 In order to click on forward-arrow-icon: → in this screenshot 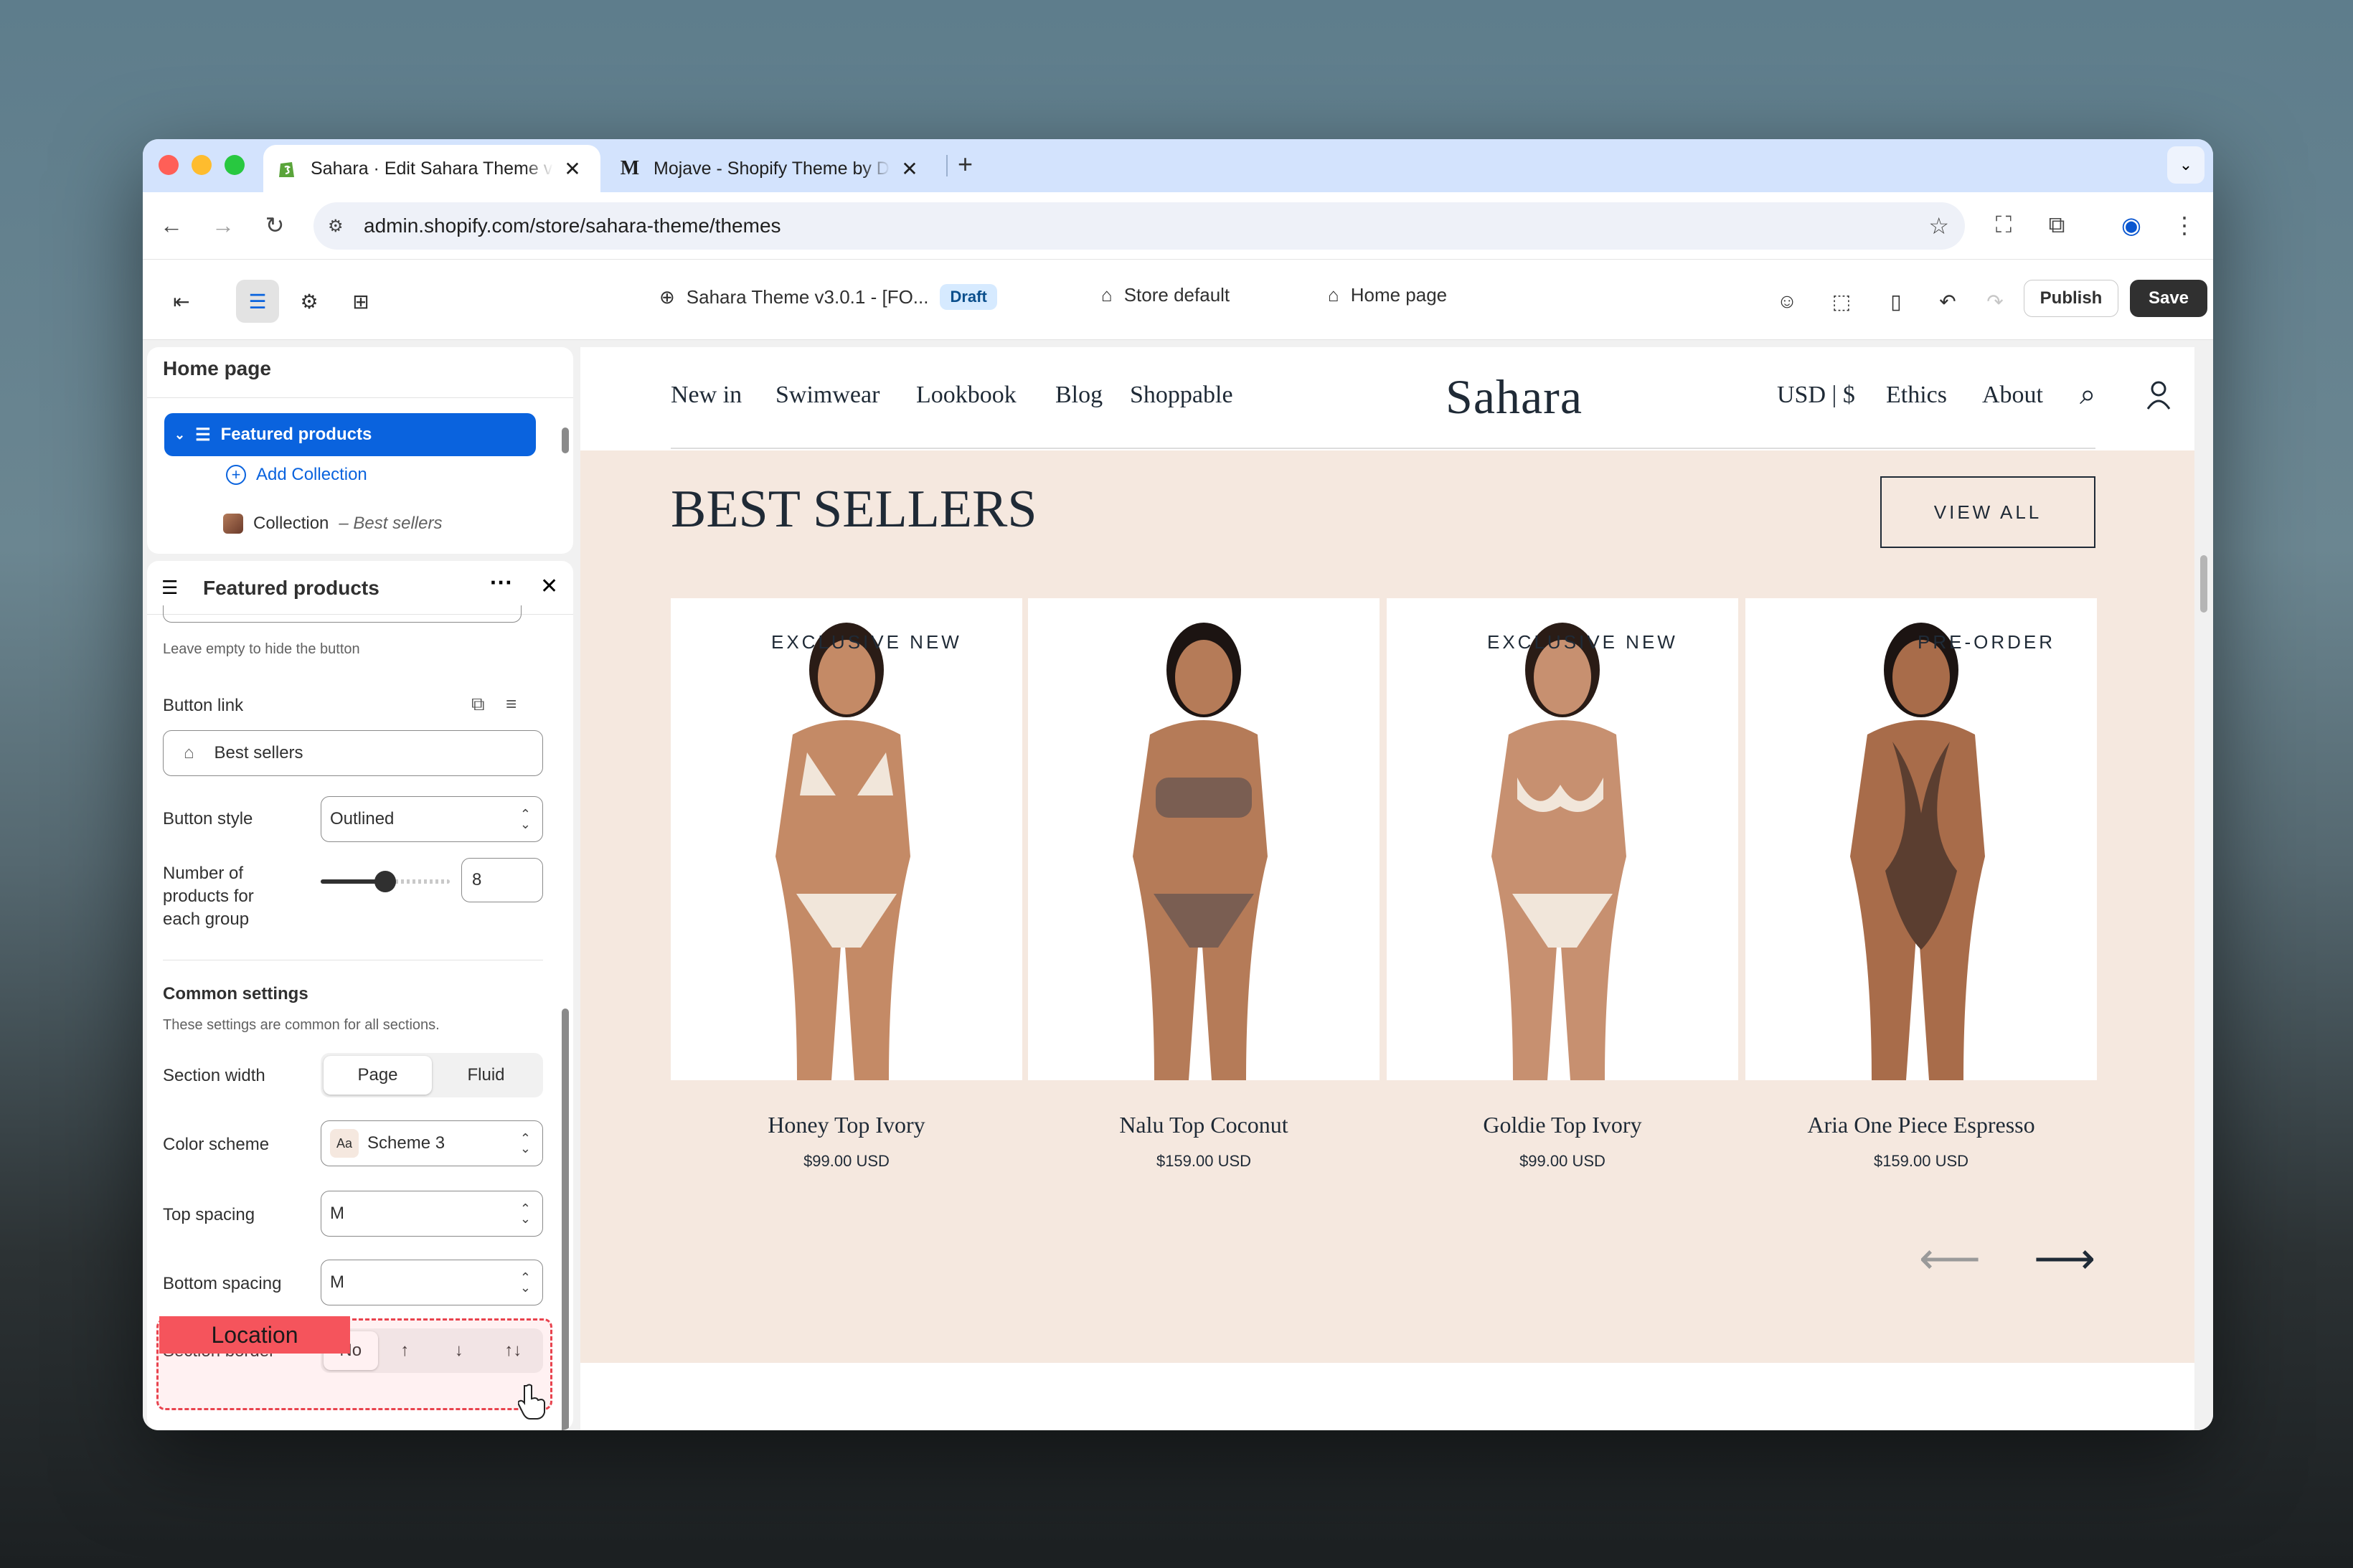, I will do `click(223, 226)`.